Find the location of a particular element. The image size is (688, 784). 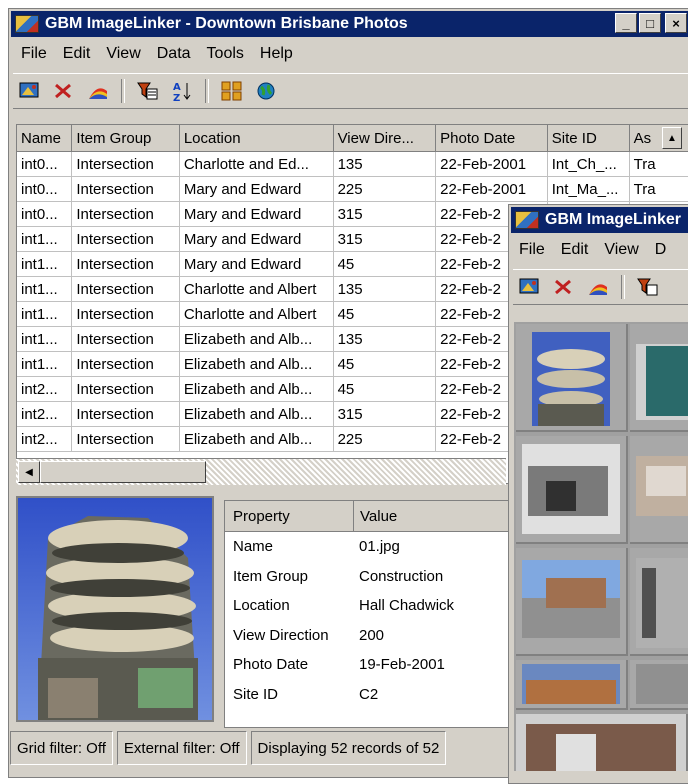

filter-icon is located at coordinates (148, 91).